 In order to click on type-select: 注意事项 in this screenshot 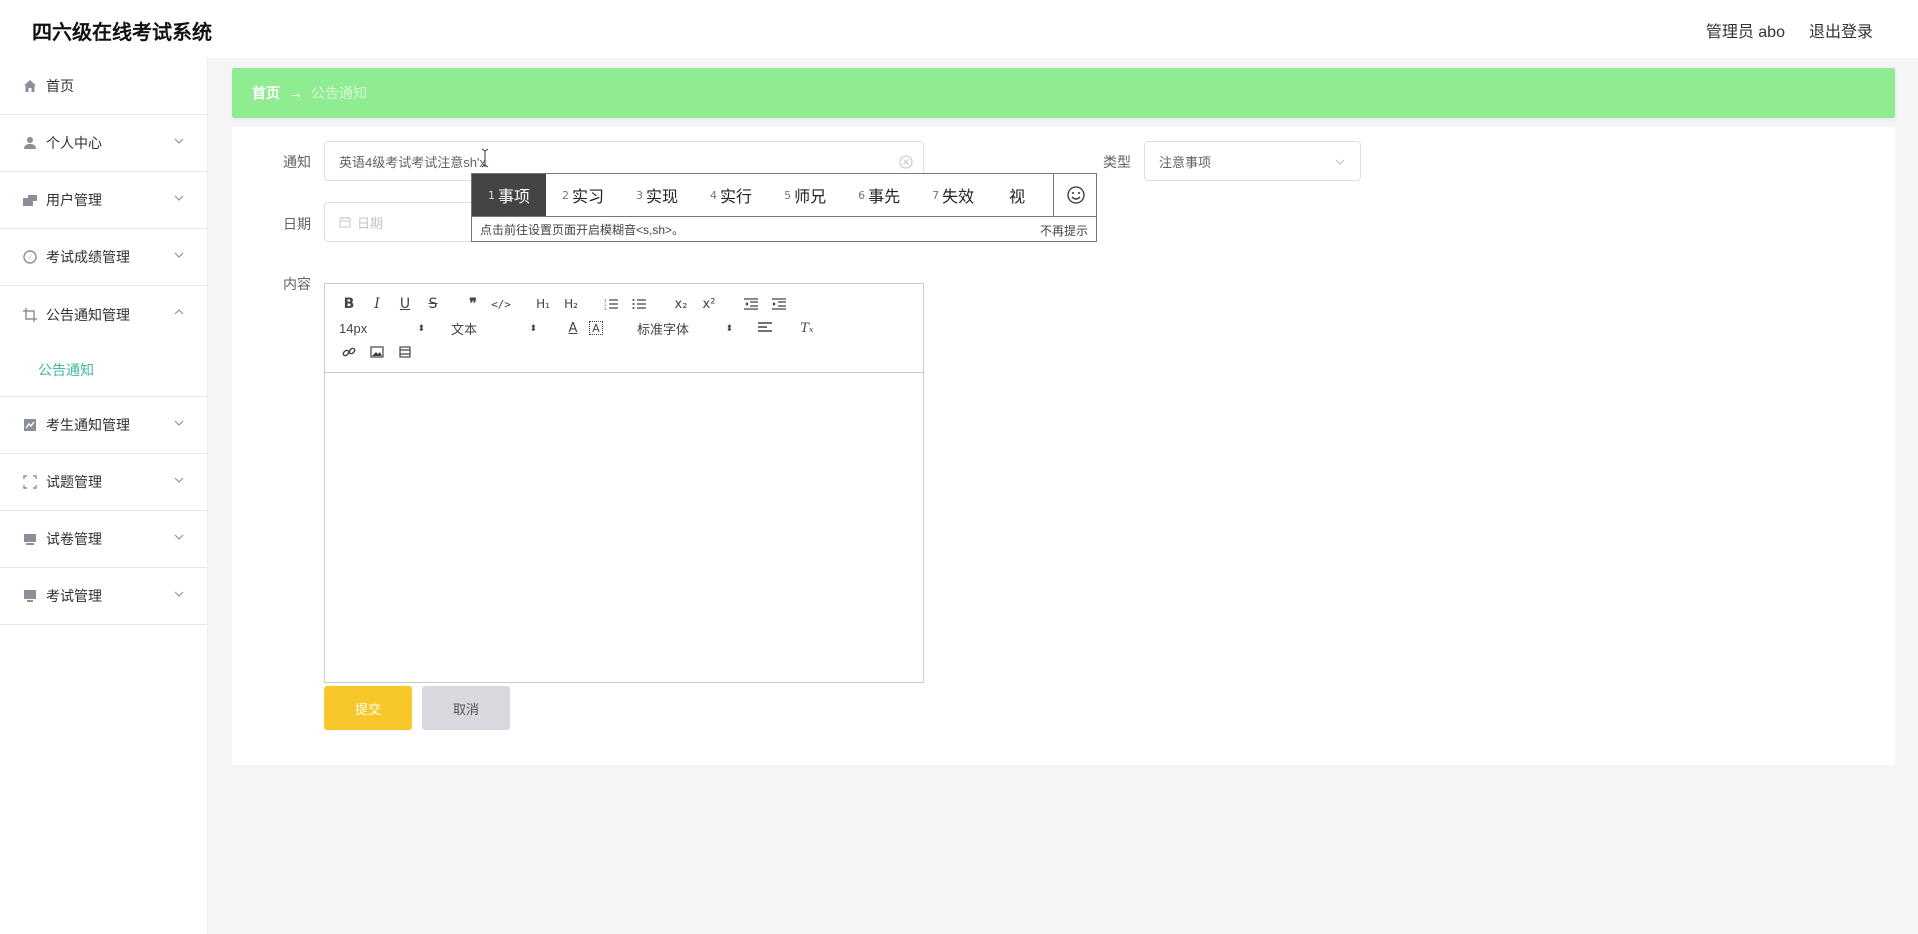, I will do `click(1252, 161)`.